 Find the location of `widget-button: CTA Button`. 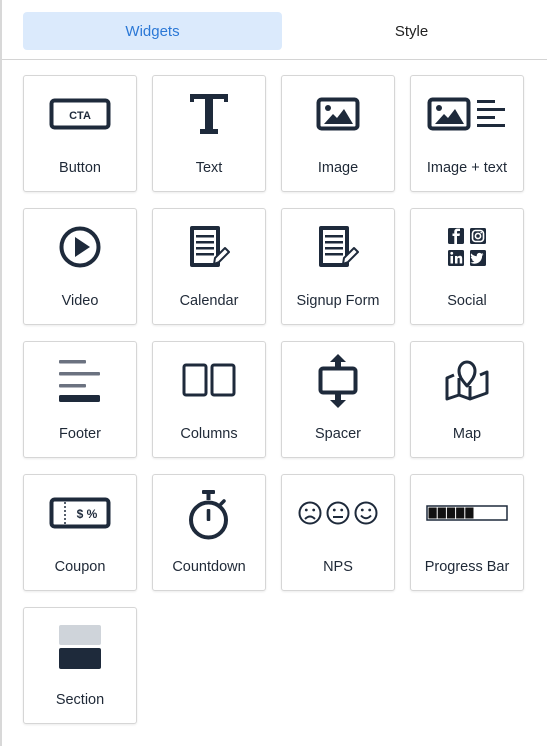

widget-button: CTA Button is located at coordinates (80, 133).